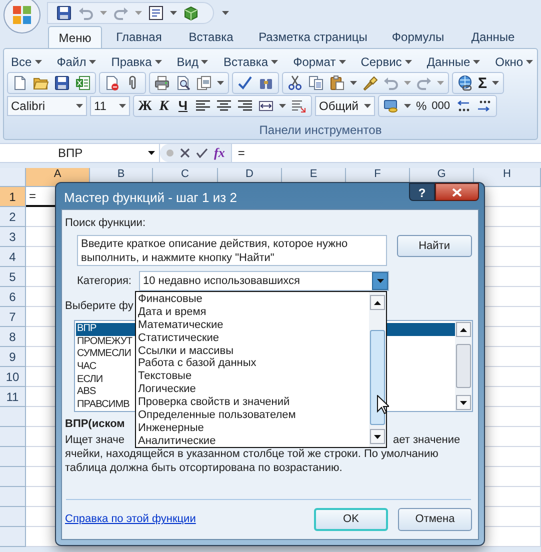  I want to click on ribbon-tab: Формулы, so click(418, 37).